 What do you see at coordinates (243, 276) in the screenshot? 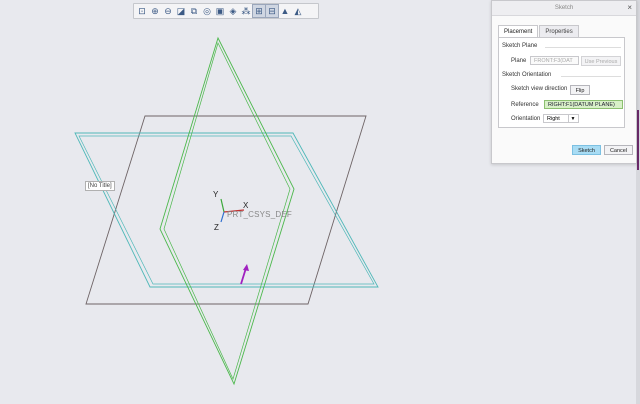
I see `direction-arrow` at bounding box center [243, 276].